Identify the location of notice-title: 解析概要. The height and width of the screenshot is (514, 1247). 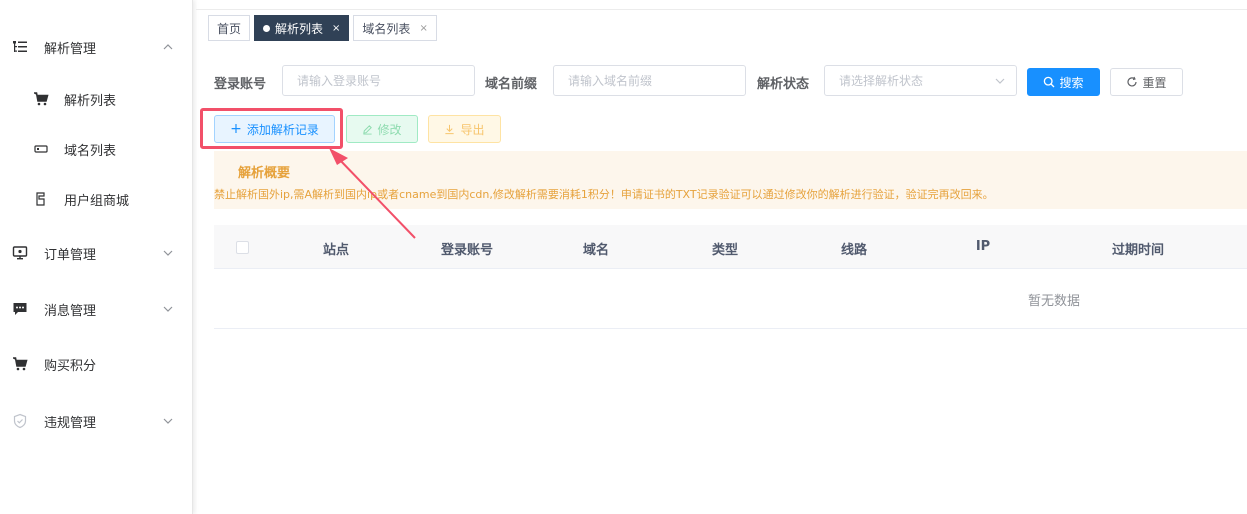
(264, 173).